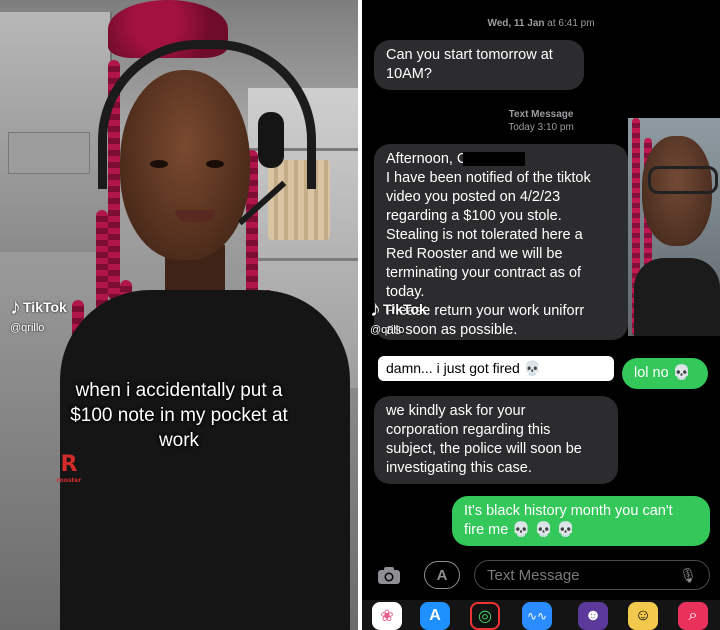 The image size is (720, 630). What do you see at coordinates (683, 180) in the screenshot?
I see `glasses` at bounding box center [683, 180].